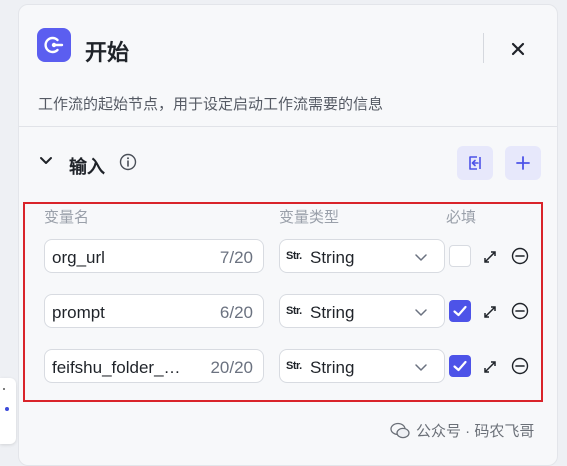 The image size is (567, 466). Describe the element at coordinates (67, 217) in the screenshot. I see `column-header-name: 变量名` at that location.